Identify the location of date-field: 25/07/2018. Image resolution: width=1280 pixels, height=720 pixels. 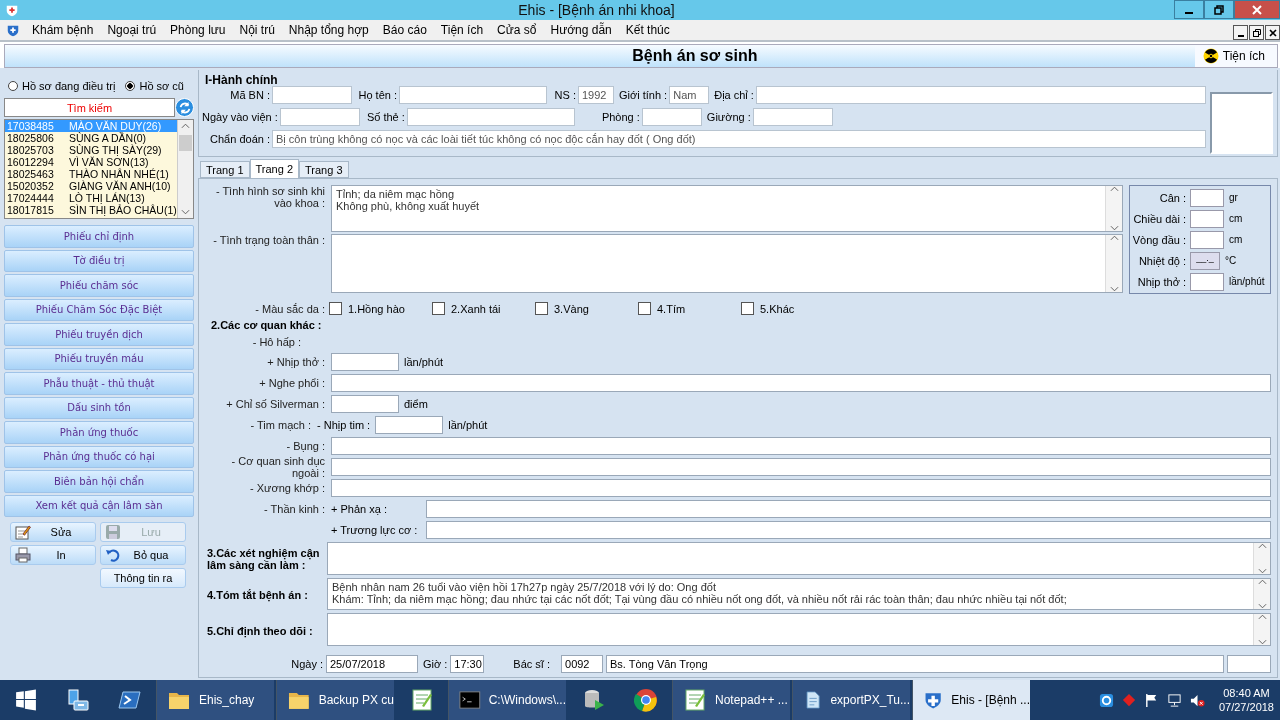
(372, 664).